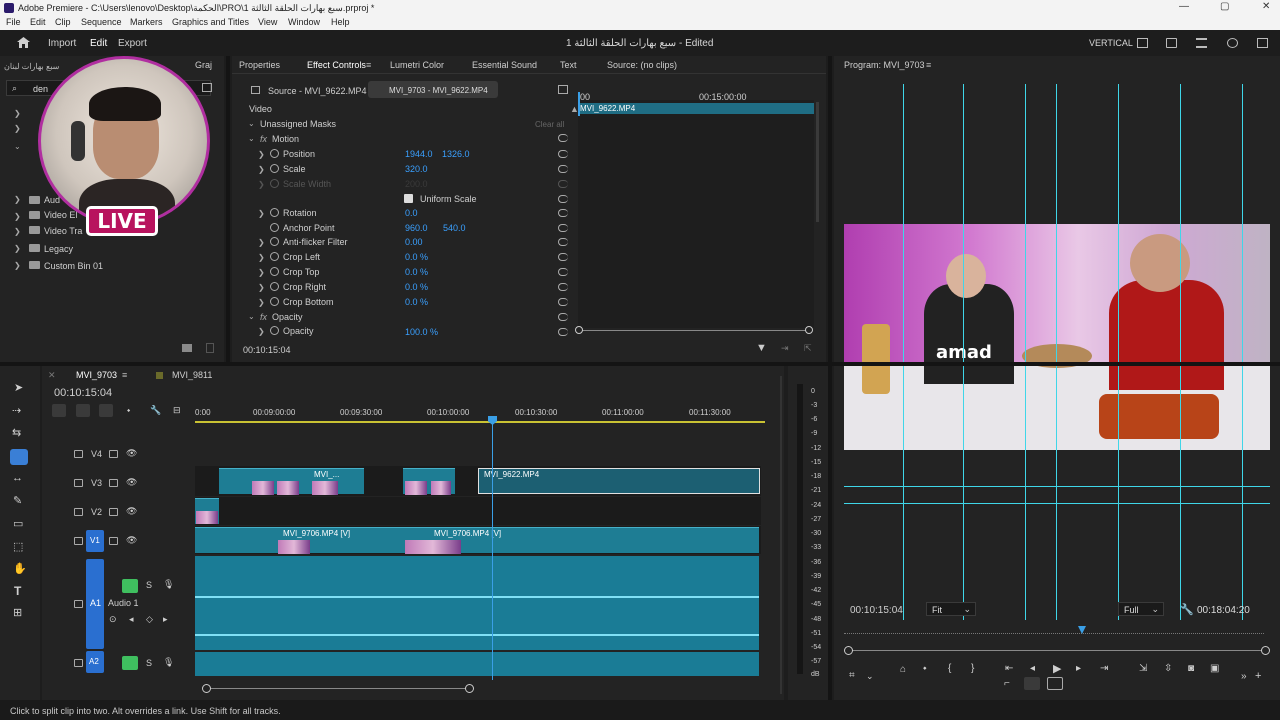 The height and width of the screenshot is (720, 1280). What do you see at coordinates (903, 669) in the screenshot?
I see `lift-icon: ⌂` at bounding box center [903, 669].